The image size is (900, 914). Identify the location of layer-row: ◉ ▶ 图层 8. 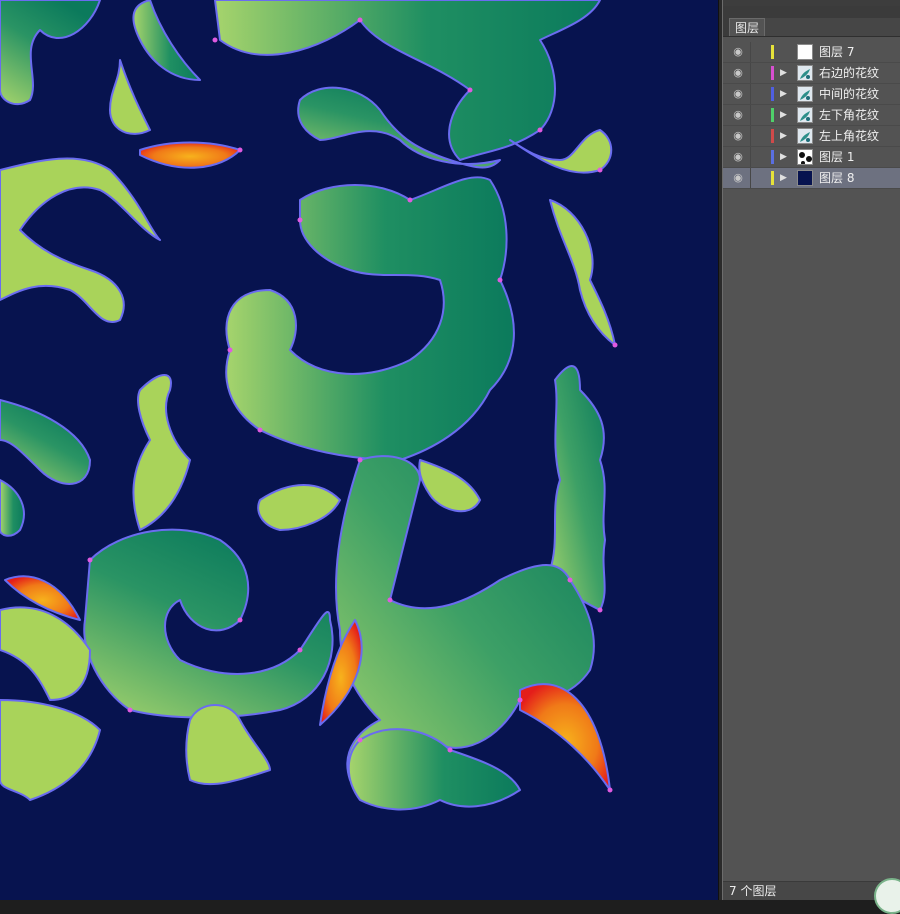
(811, 178).